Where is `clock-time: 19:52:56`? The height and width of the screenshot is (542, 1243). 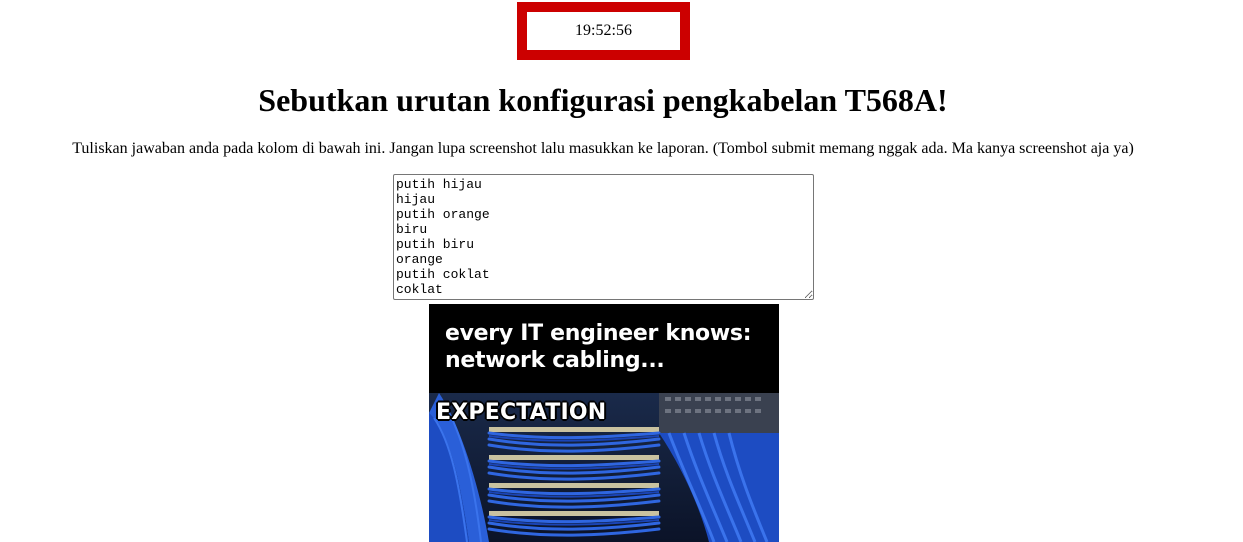 clock-time: 19:52:56 is located at coordinates (603, 30).